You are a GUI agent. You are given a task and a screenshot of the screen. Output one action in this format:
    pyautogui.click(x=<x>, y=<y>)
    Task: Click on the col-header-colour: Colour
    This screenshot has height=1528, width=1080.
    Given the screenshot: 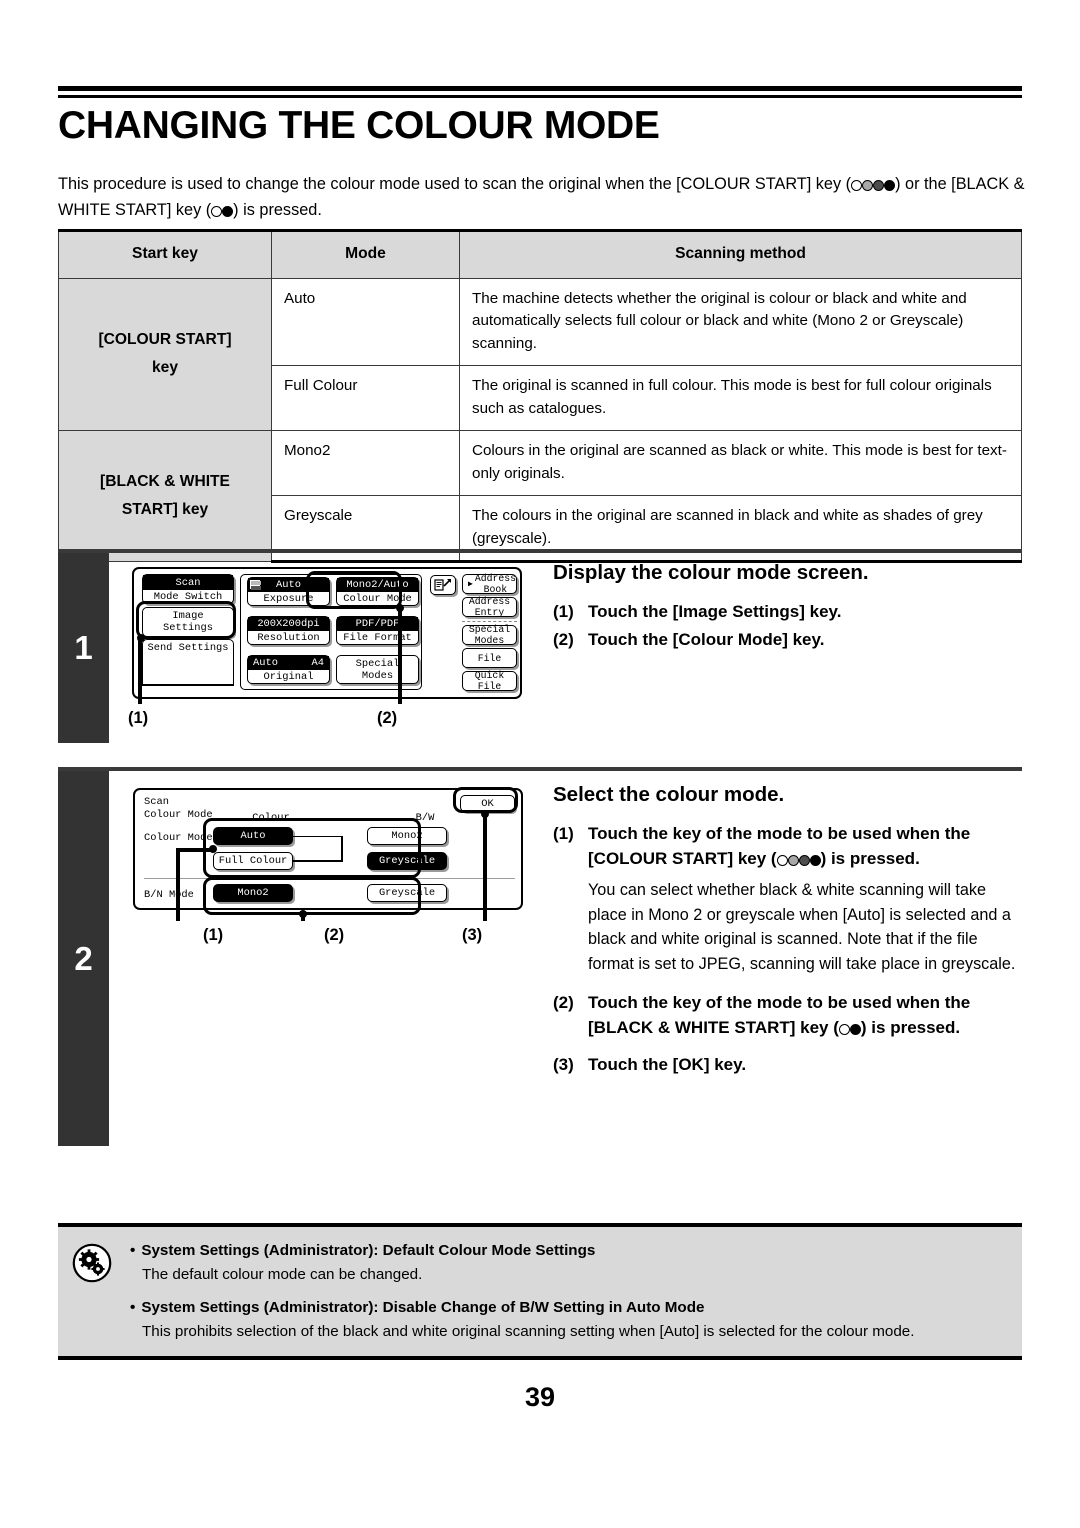 What is the action you would take?
    pyautogui.click(x=271, y=818)
    